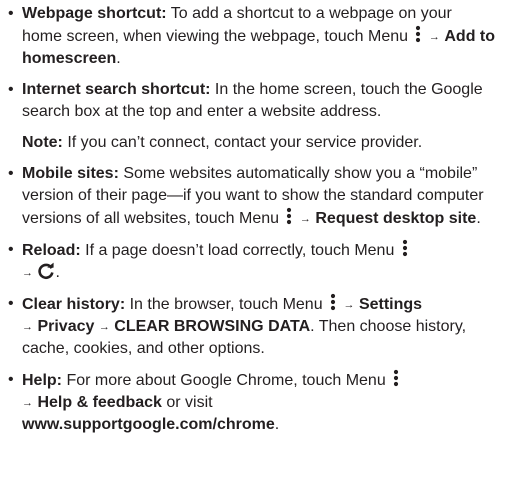 This screenshot has height=480, width=506. What do you see at coordinates (226, 304) in the screenshot?
I see `item-body: In the browser, touch Menu` at bounding box center [226, 304].